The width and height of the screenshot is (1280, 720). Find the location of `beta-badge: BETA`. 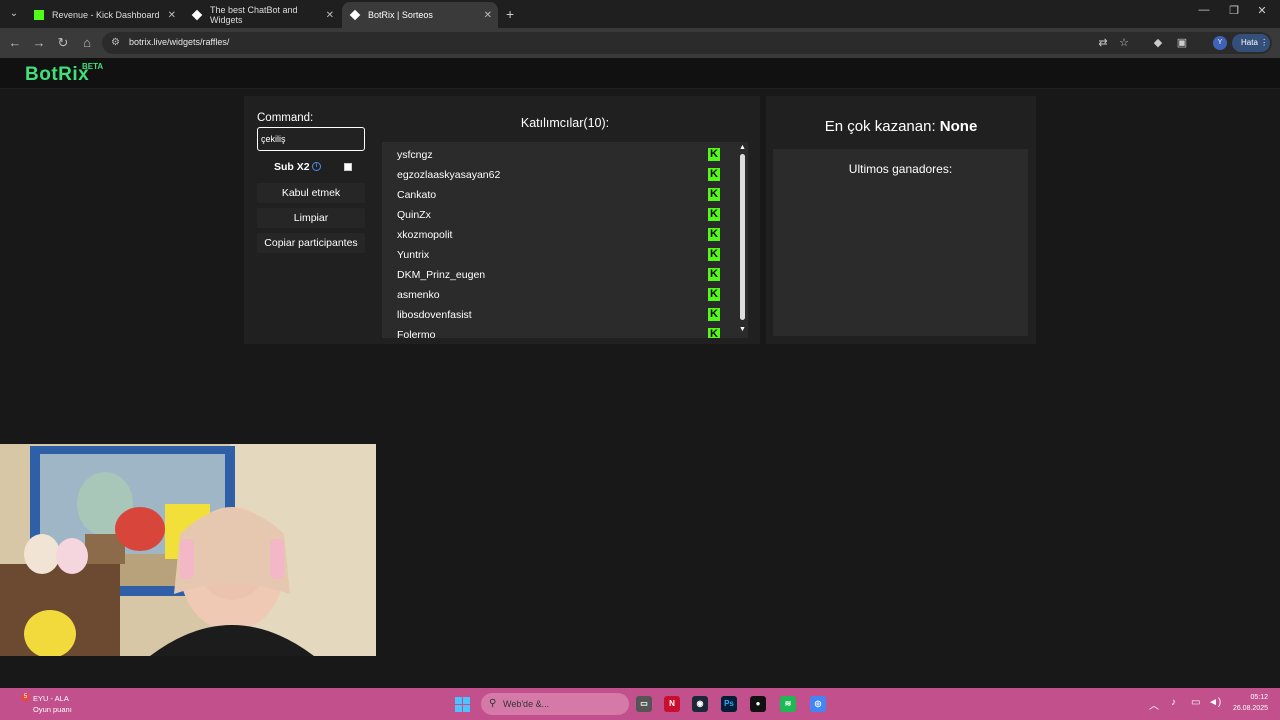

beta-badge: BETA is located at coordinates (93, 66).